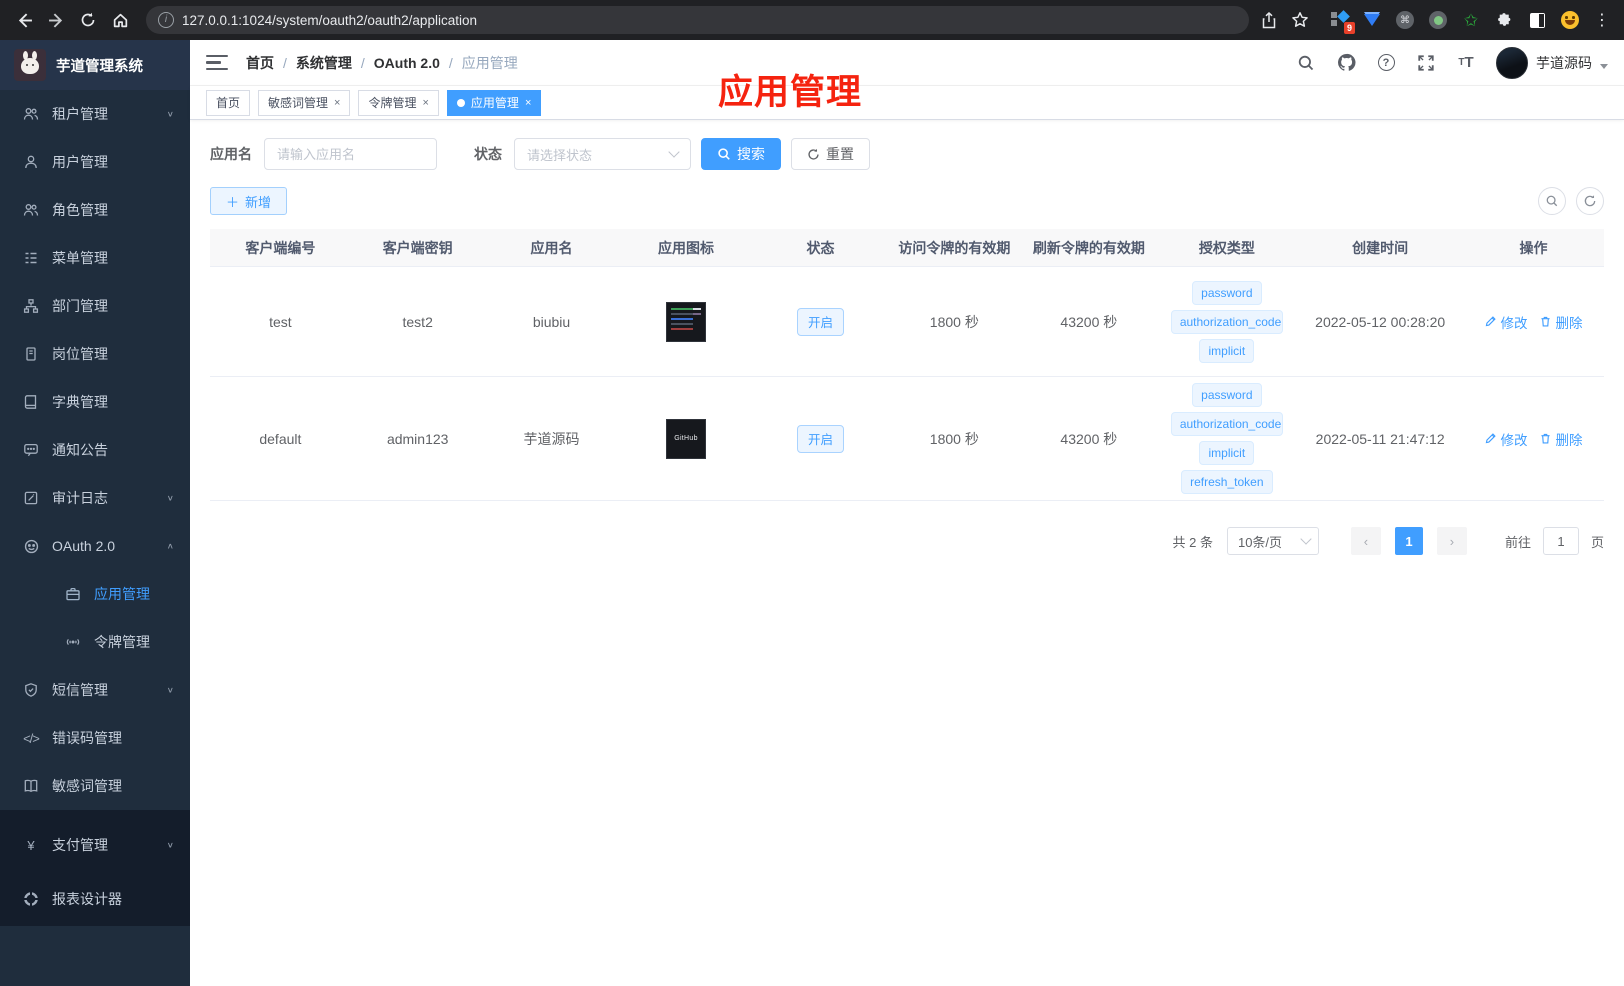 The height and width of the screenshot is (986, 1624). Describe the element at coordinates (95, 258) in the screenshot. I see `sidebar-item-menu: 菜单管理` at that location.